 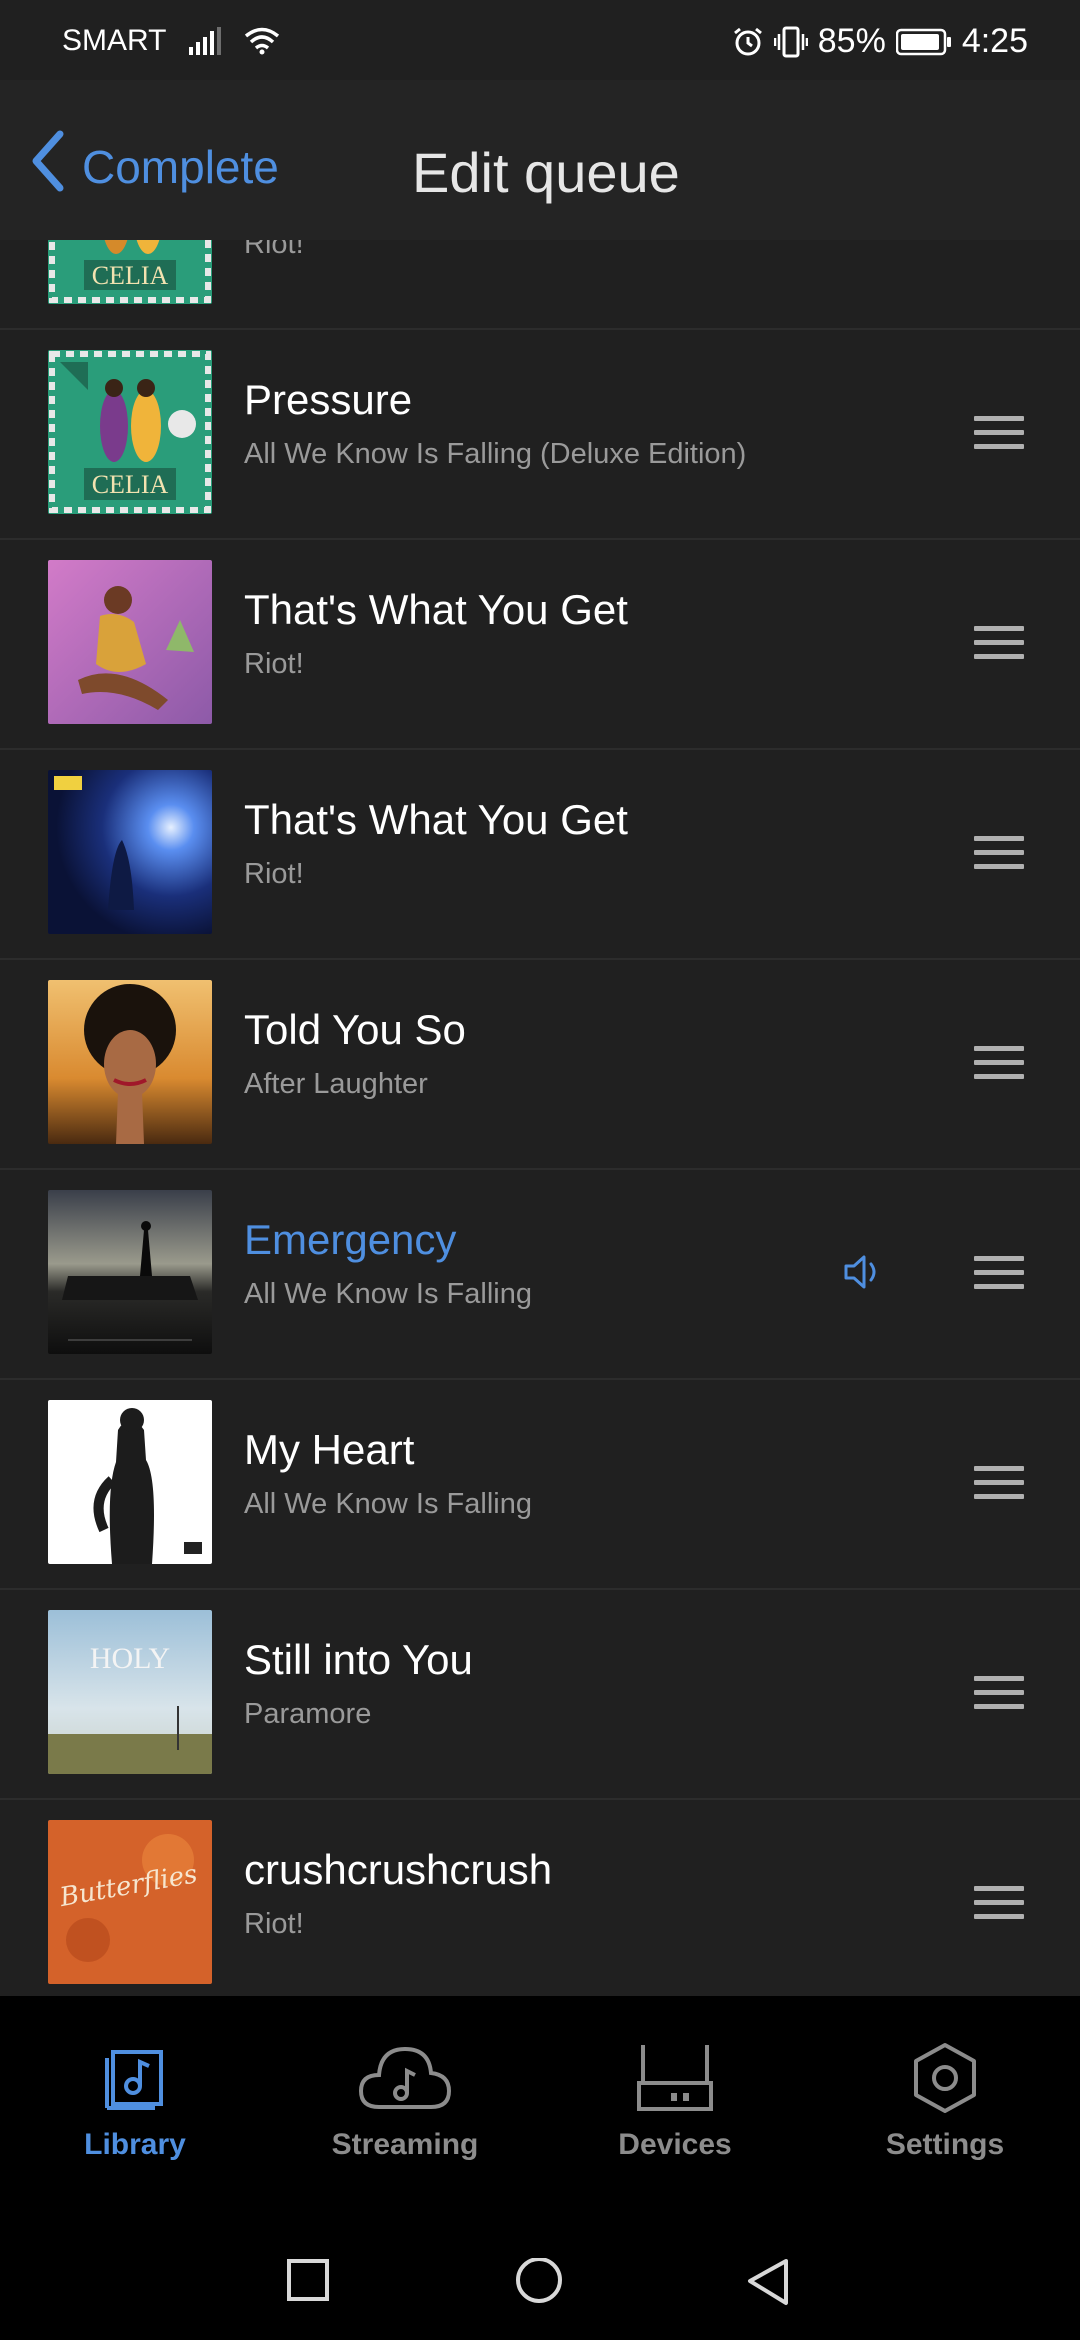 What do you see at coordinates (546, 172) in the screenshot?
I see `page-title: Edit queue` at bounding box center [546, 172].